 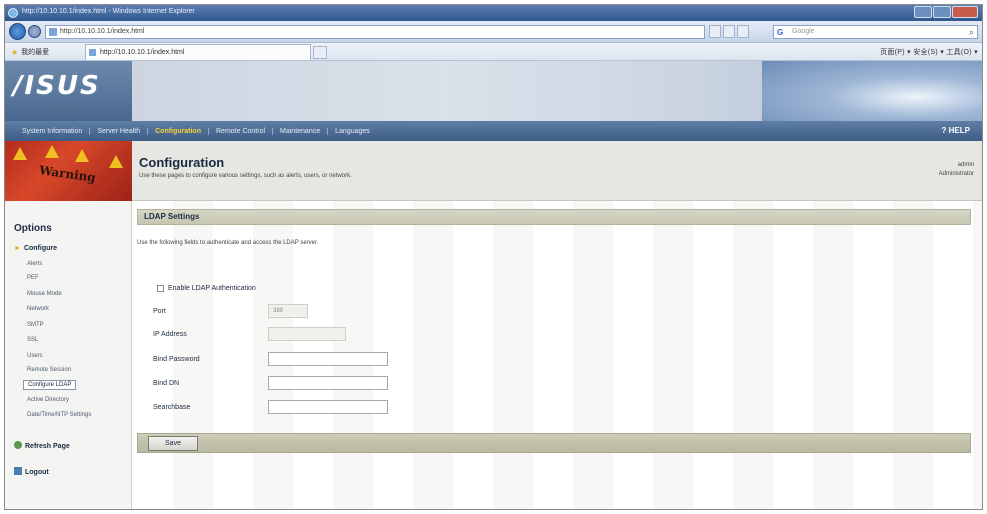 I want to click on bind-dn-label: Bind DN, so click(x=166, y=383).